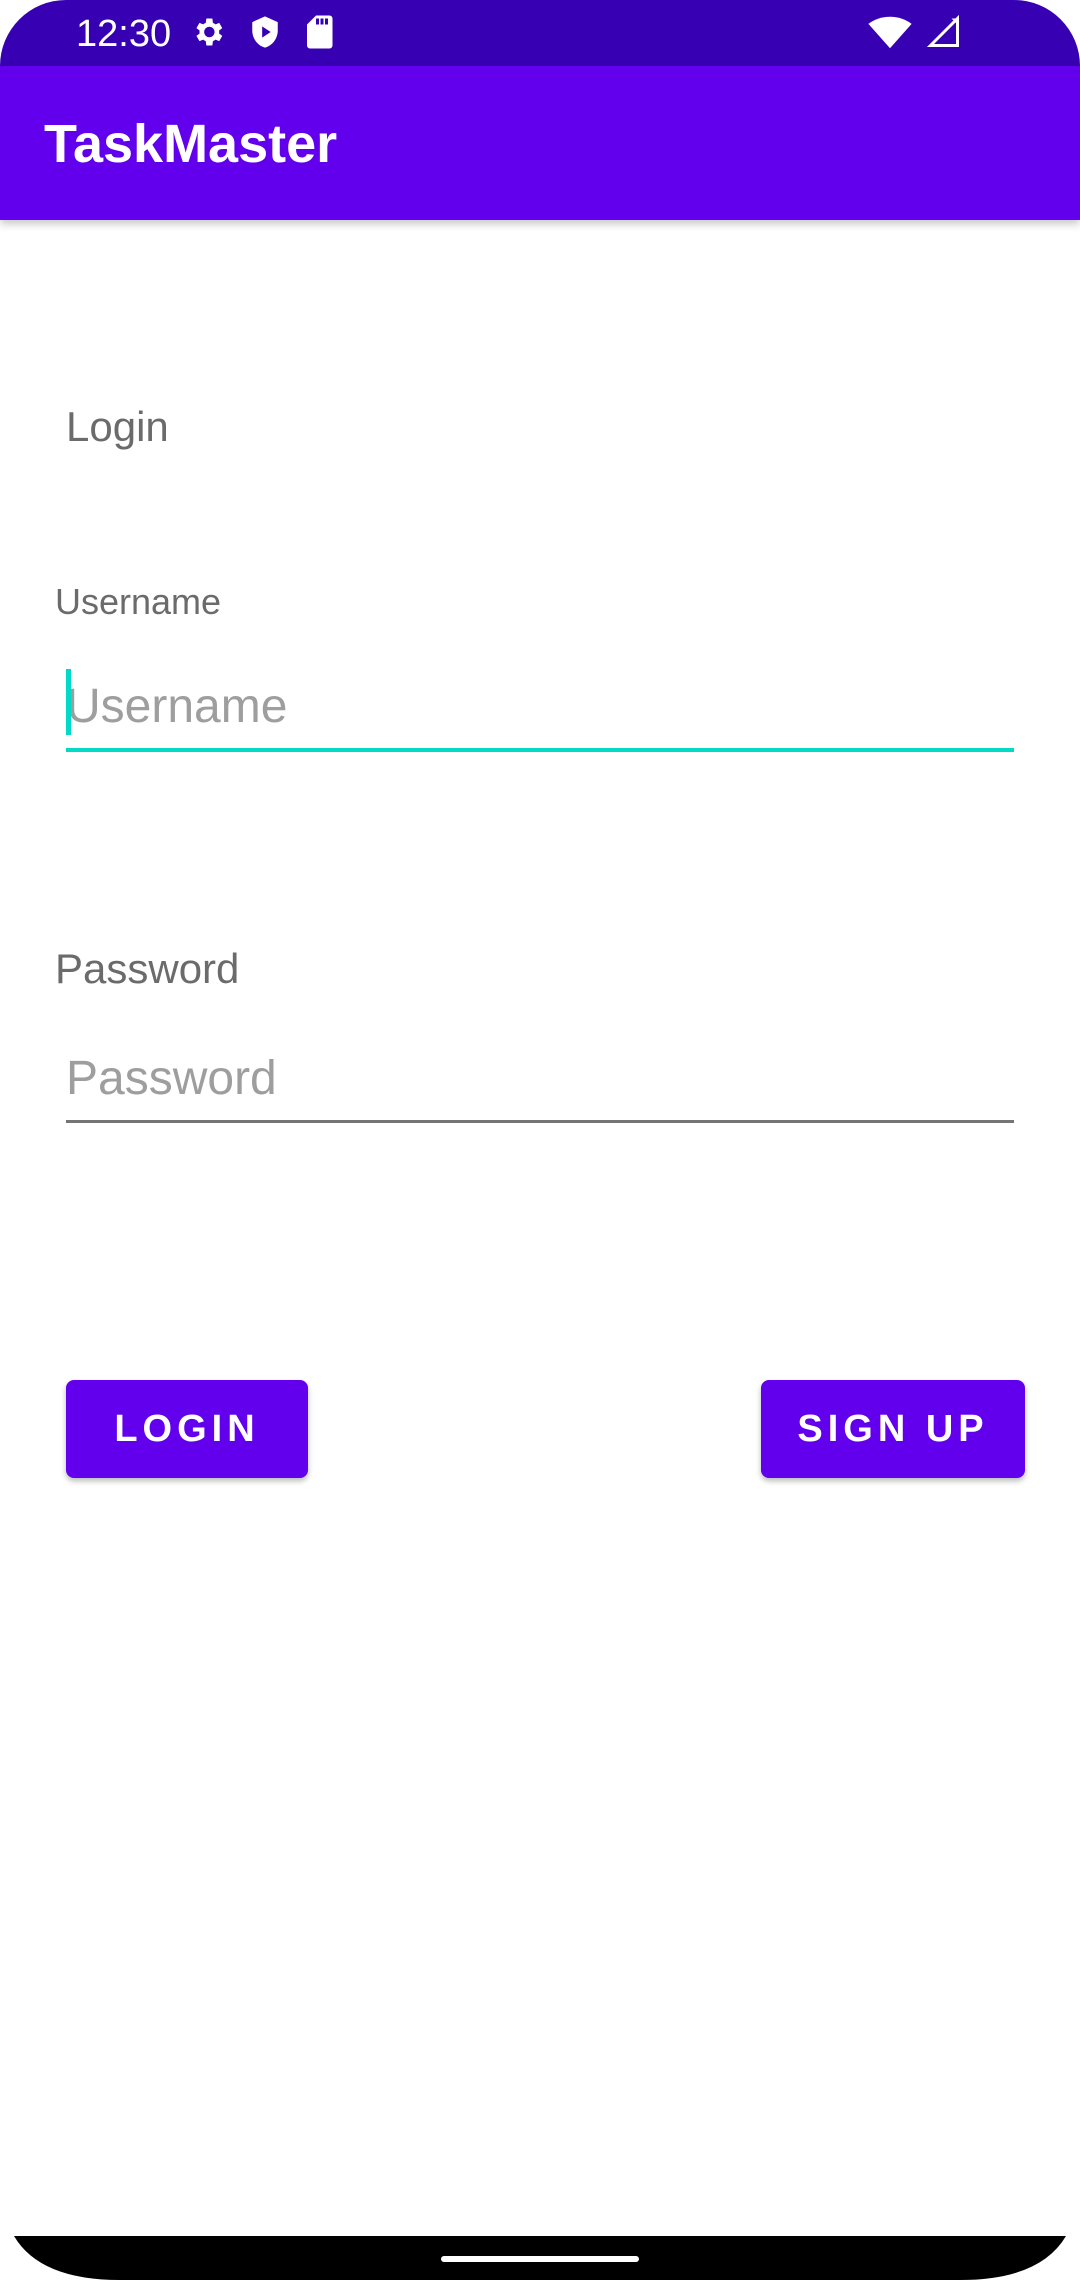 The image size is (1080, 2280). Describe the element at coordinates (944, 32) in the screenshot. I see `cellular-signal-icon` at that location.